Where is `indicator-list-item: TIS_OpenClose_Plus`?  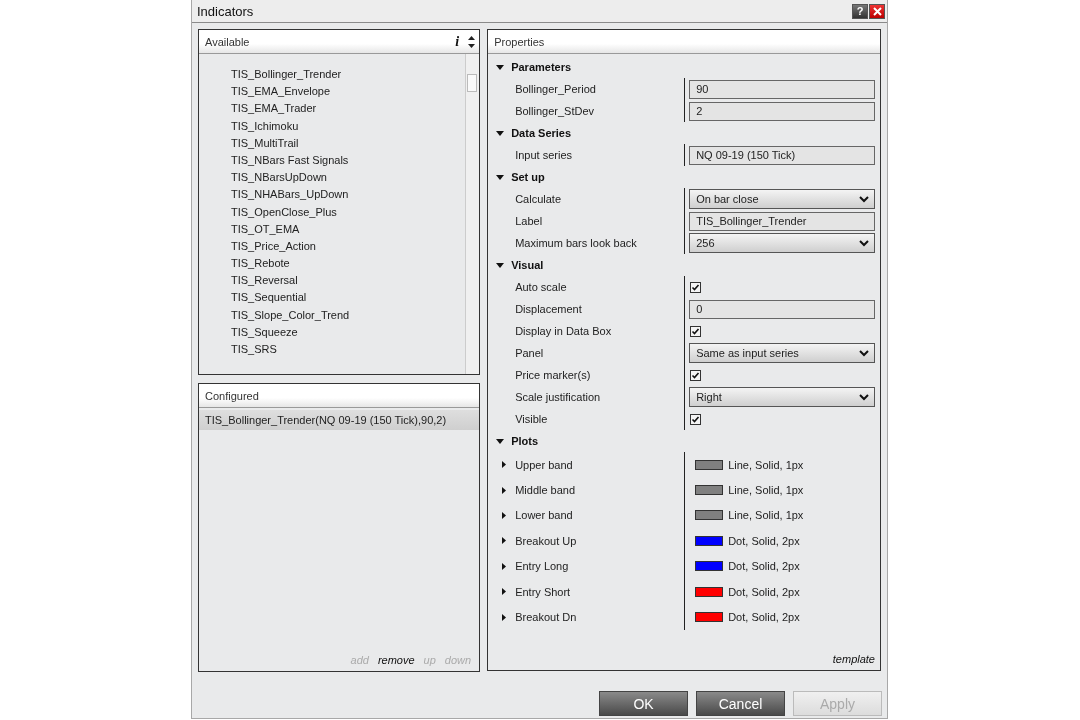
indicator-list-item: TIS_OpenClose_Plus is located at coordinates (332, 212).